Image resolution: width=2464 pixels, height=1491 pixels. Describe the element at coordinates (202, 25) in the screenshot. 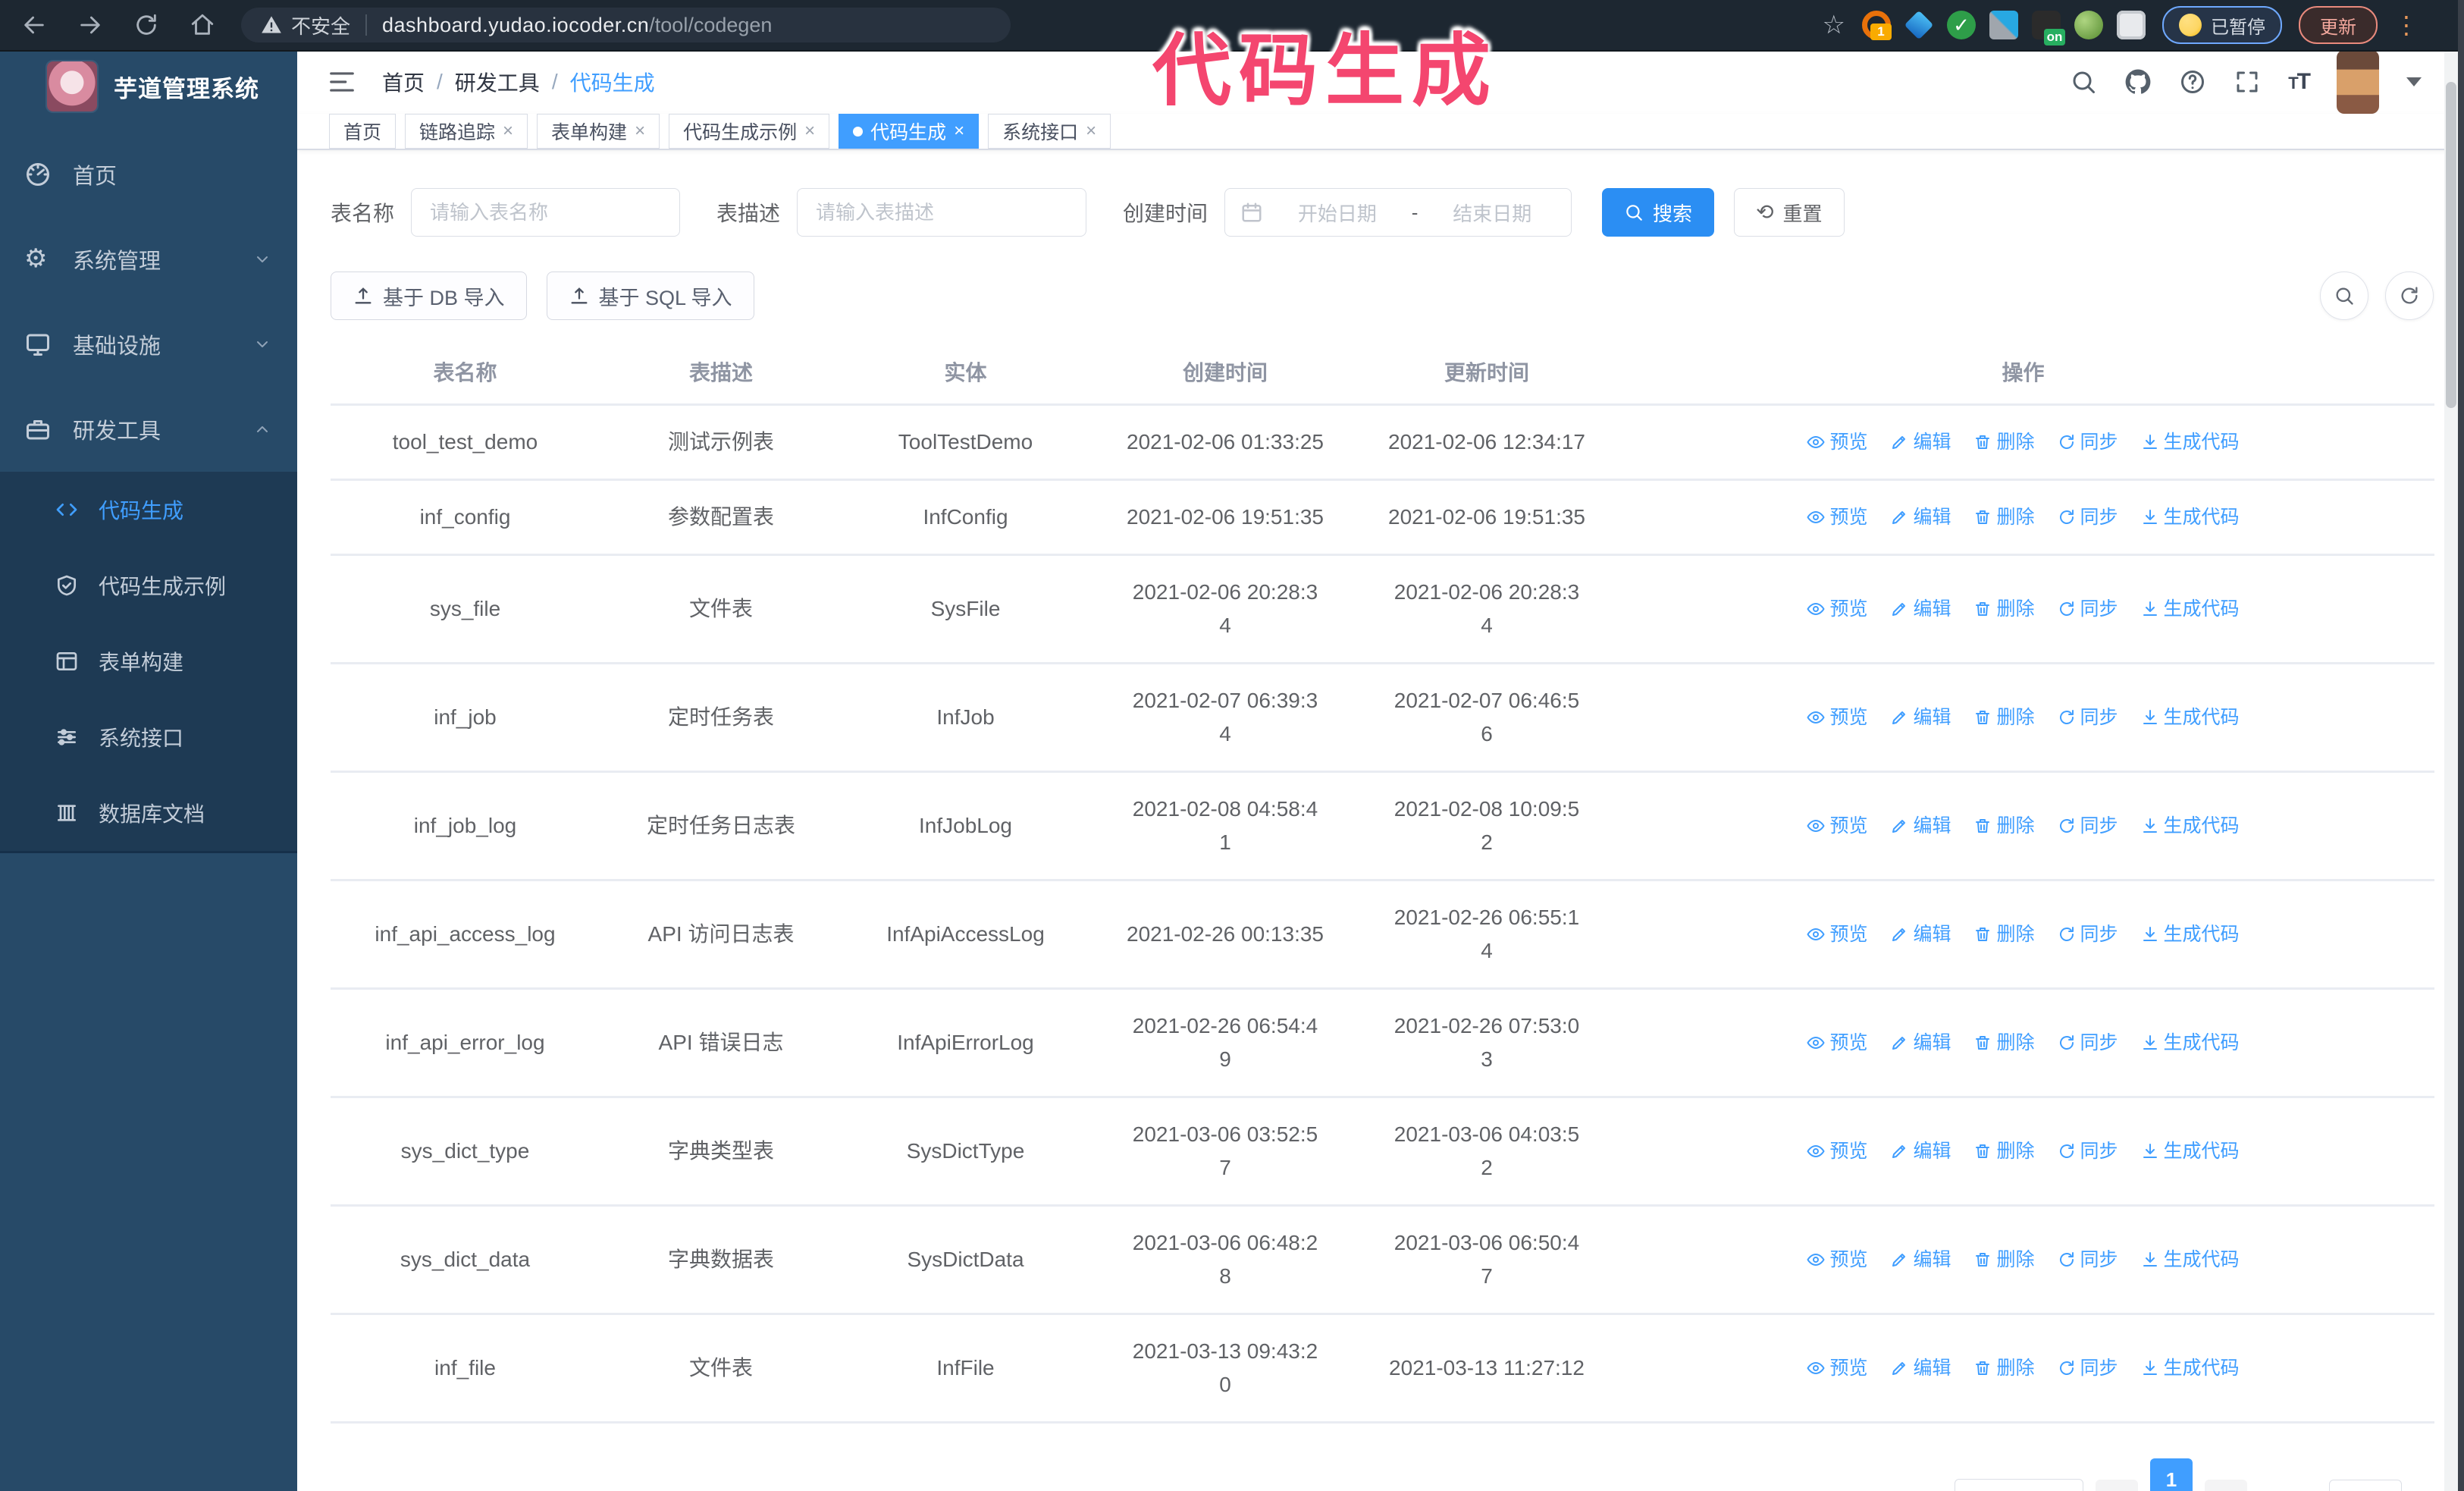

I see `home-icon` at that location.